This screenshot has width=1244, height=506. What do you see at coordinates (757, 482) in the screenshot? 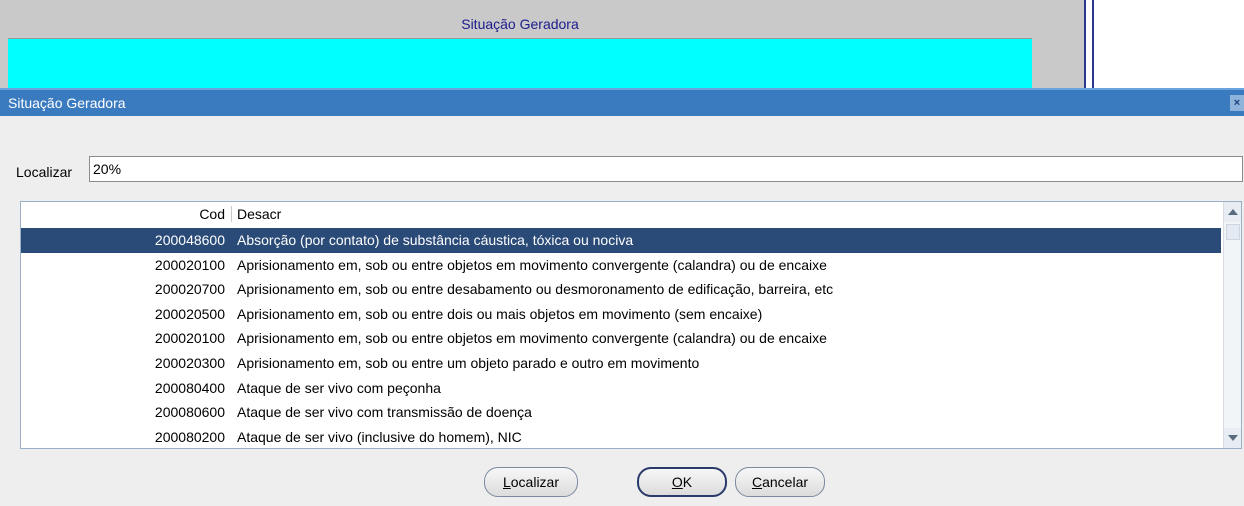
I see `cancelar-mnemonic: C` at bounding box center [757, 482].